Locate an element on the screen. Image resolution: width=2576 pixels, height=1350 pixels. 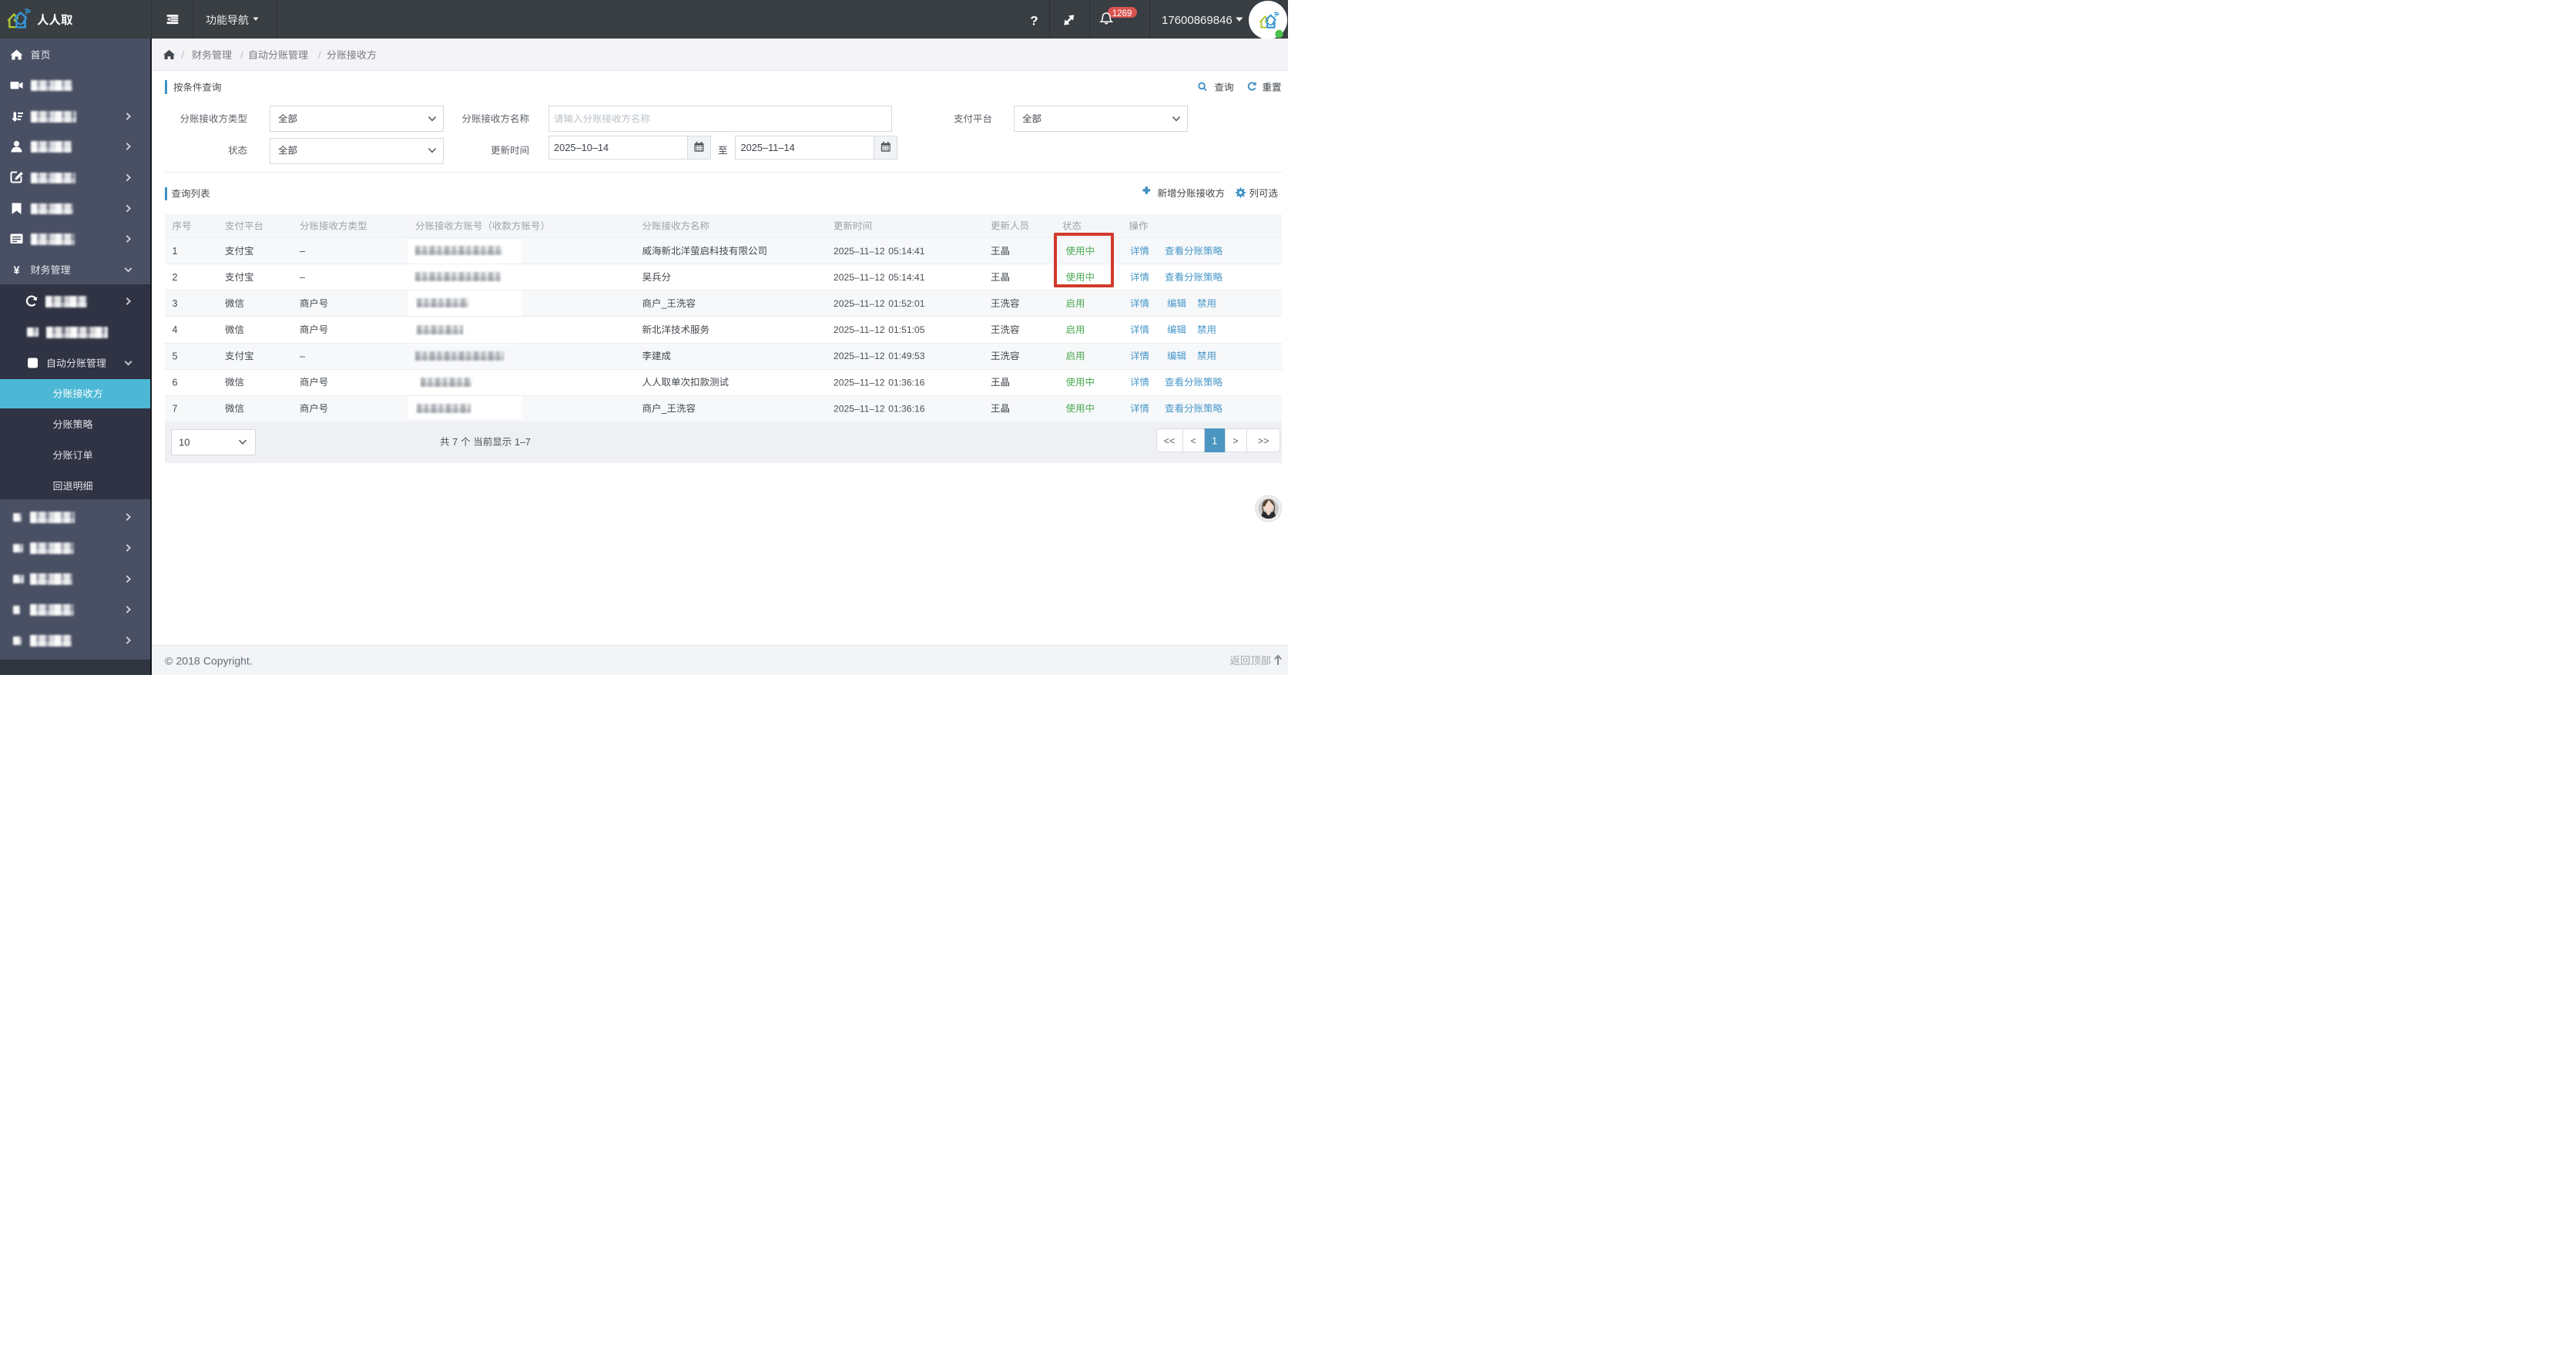
svg-text: 2018 is located at coordinates (188, 660).